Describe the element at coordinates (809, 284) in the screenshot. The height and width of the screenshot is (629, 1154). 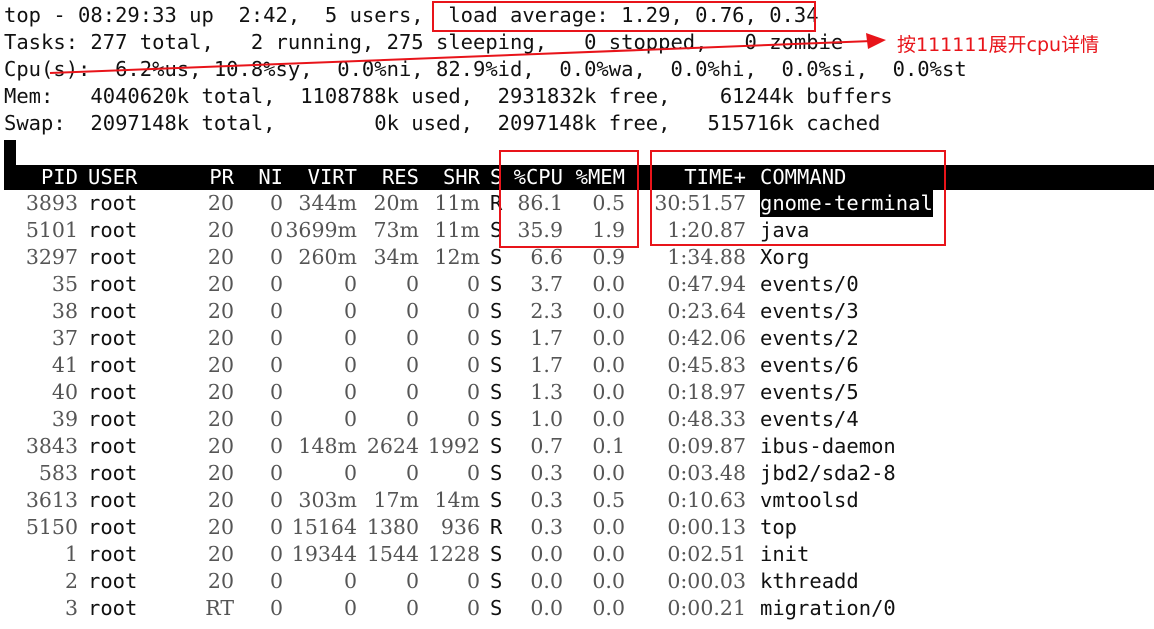
I see `cell-command: events/0` at that location.